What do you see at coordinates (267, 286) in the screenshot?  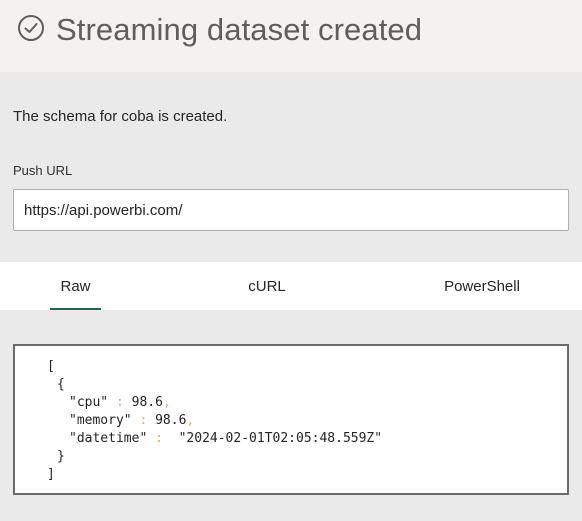 I see `tab-curl: cURL` at bounding box center [267, 286].